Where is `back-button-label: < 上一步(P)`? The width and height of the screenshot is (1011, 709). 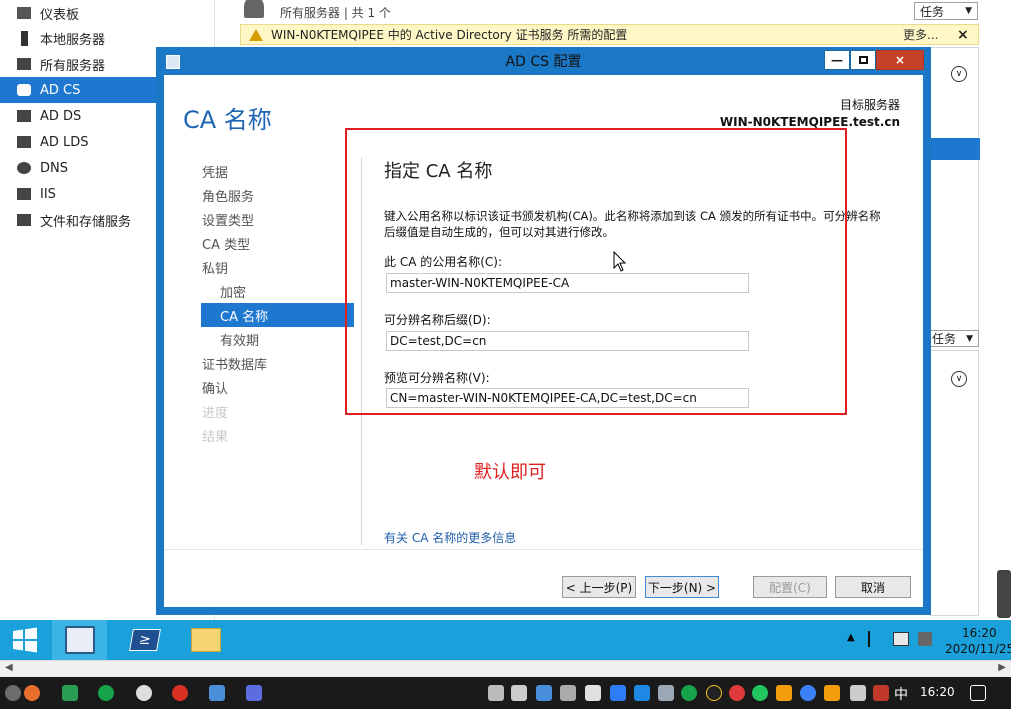 back-button-label: < 上一步(P) is located at coordinates (599, 587).